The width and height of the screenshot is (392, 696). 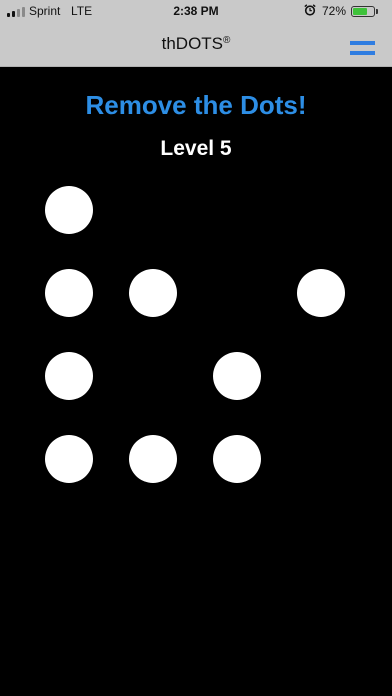 What do you see at coordinates (237, 376) in the screenshot?
I see `dot-r2-c2` at bounding box center [237, 376].